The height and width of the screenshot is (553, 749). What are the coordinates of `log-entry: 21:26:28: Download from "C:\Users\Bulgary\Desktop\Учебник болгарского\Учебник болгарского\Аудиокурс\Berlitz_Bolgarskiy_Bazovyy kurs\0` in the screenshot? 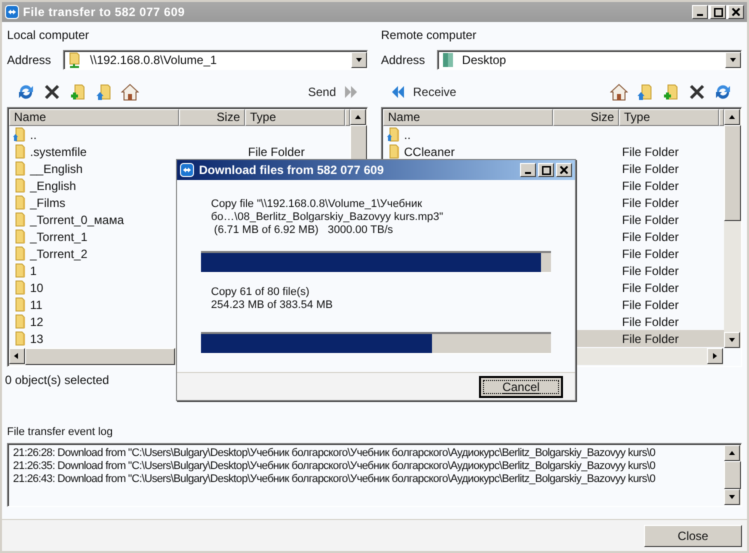 It's located at (334, 453).